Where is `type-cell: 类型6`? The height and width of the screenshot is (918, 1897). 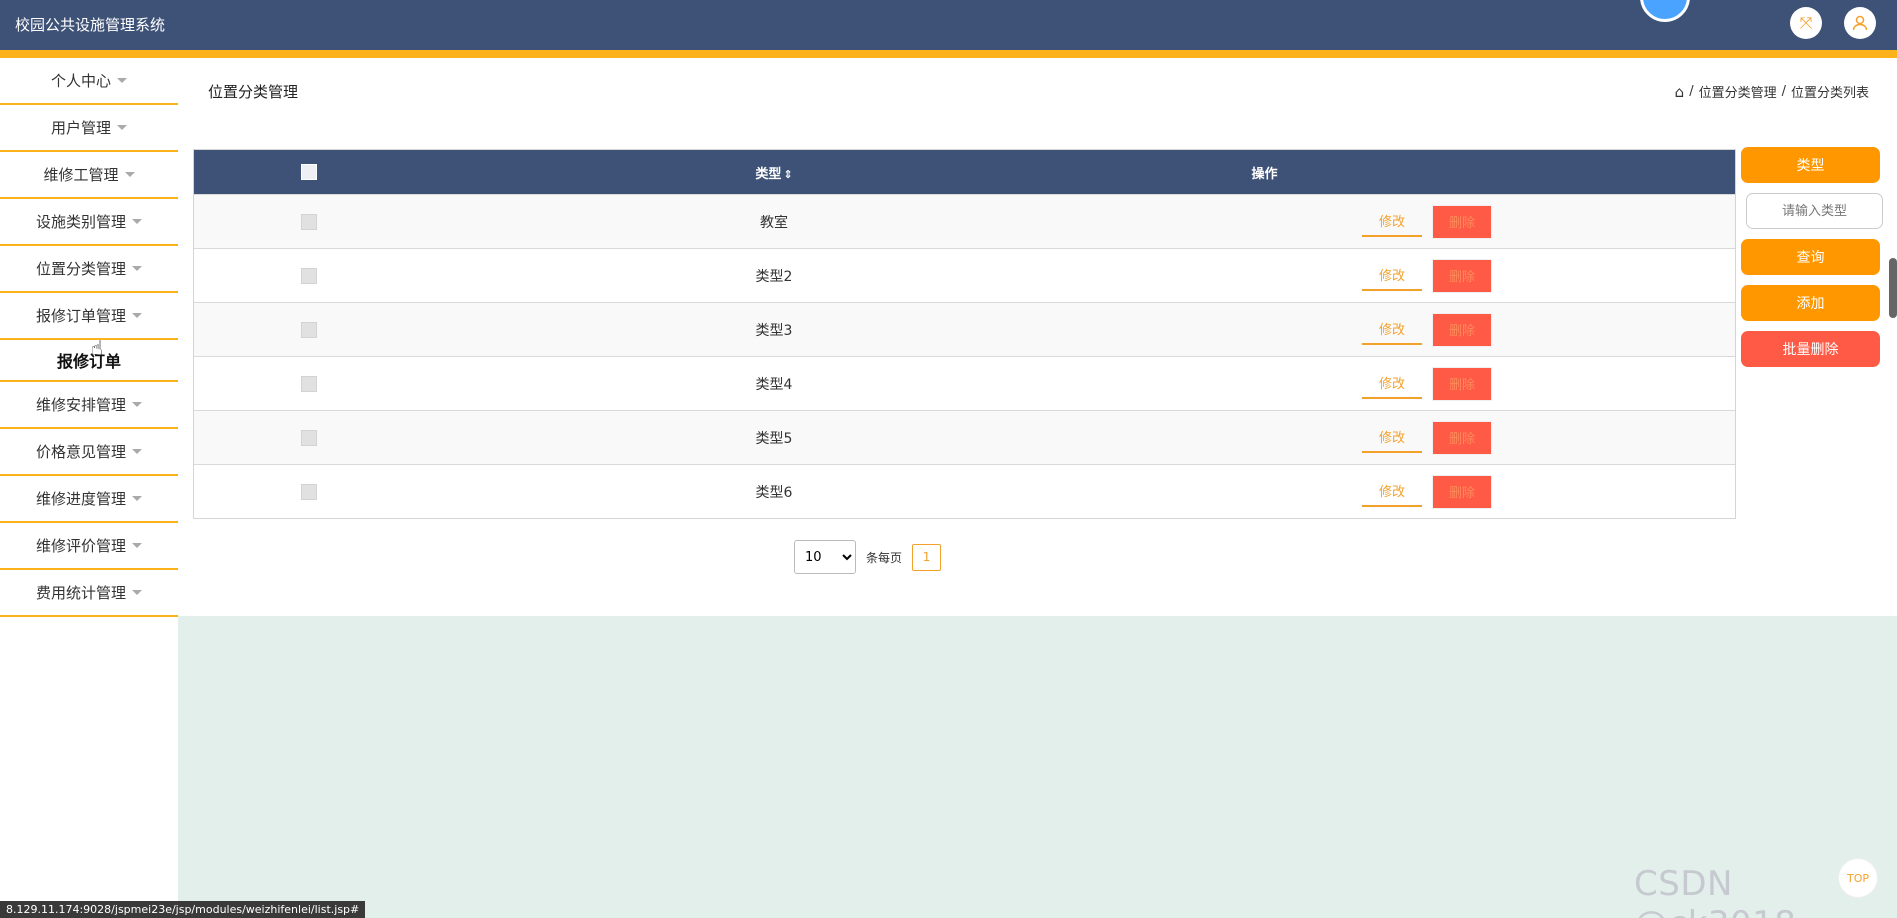 type-cell: 类型6 is located at coordinates (774, 492).